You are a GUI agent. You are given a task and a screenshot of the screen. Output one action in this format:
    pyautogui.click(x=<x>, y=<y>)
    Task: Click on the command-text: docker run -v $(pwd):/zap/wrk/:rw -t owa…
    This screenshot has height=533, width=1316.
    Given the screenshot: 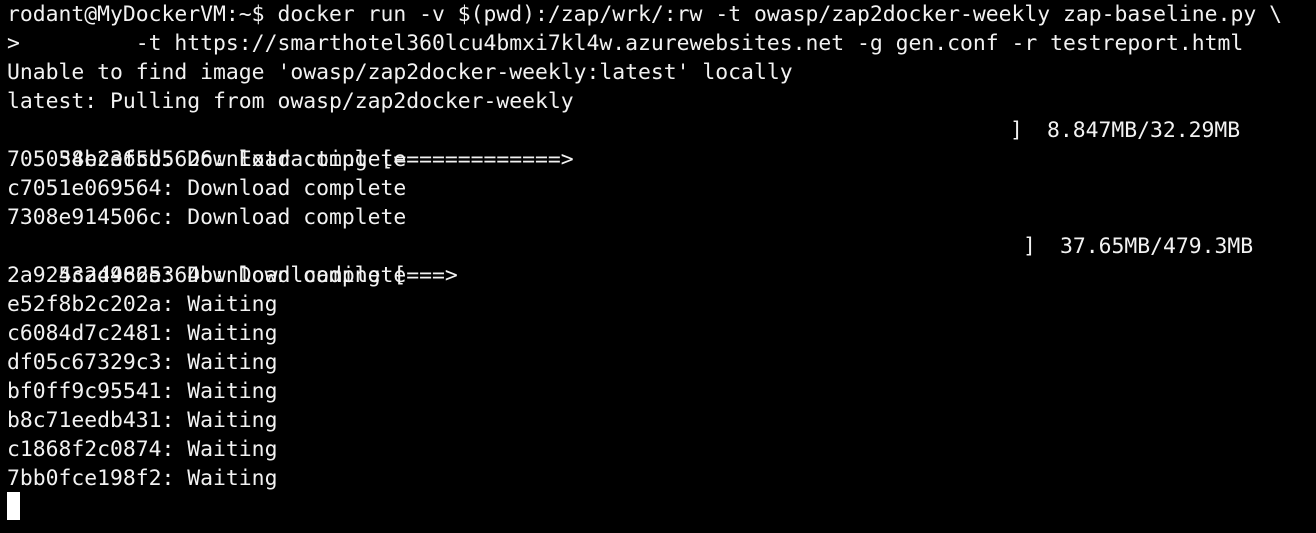 What is the action you would take?
    pyautogui.click(x=779, y=14)
    